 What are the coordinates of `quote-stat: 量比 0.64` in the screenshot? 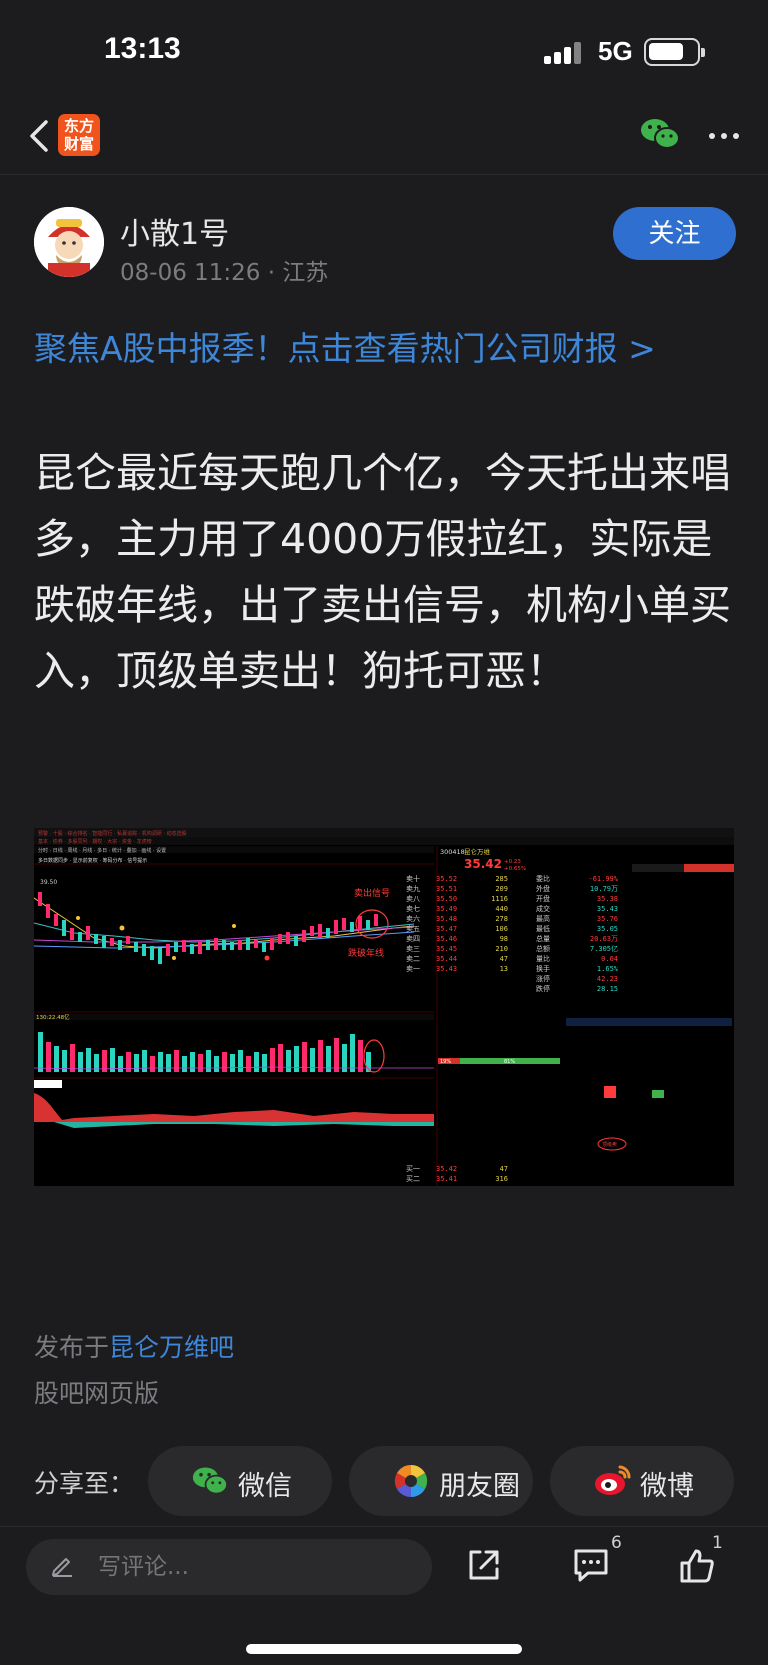 It's located at (577, 959).